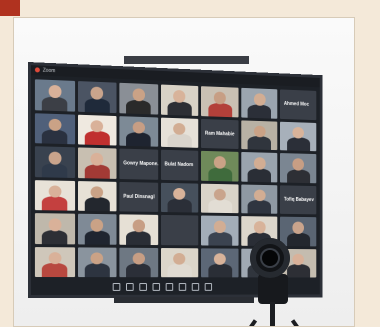 This screenshot has width=380, height=327. Describe the element at coordinates (184, 300) in the screenshot. I see `monitor-stand` at that location.